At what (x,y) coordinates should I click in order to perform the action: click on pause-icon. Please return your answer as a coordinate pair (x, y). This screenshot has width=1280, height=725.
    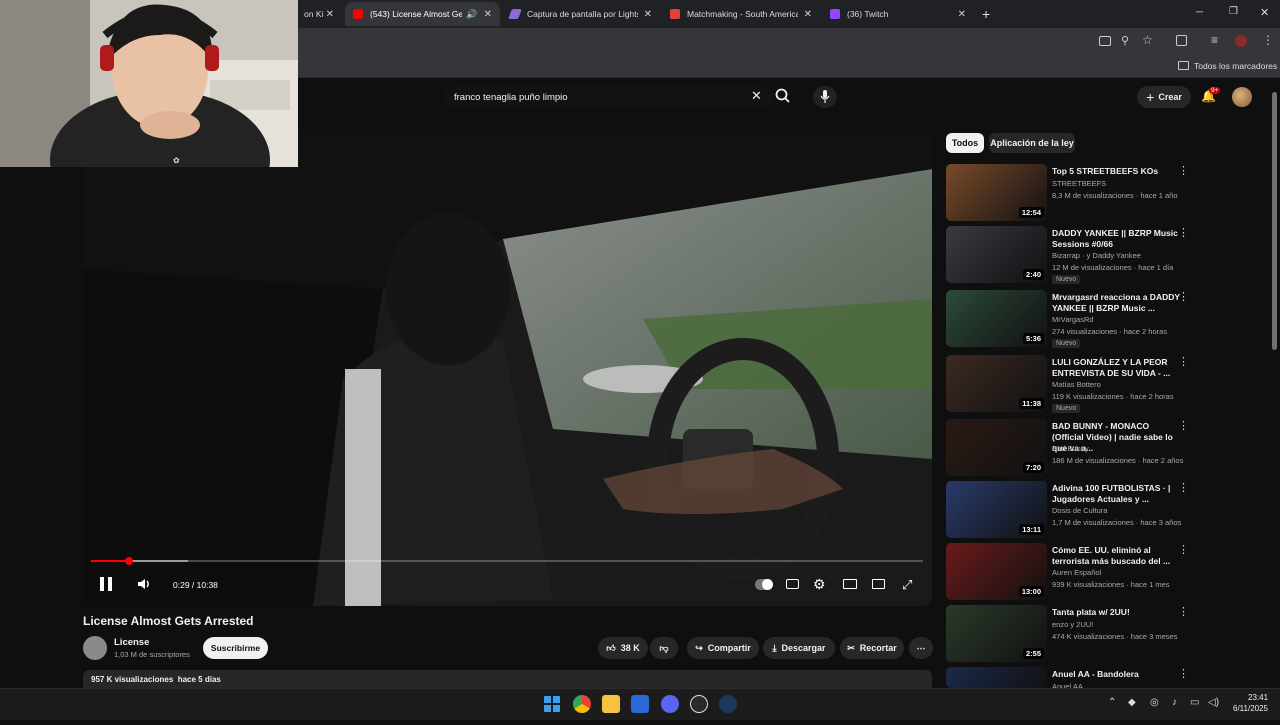
    Looking at the image, I should click on (102, 584).